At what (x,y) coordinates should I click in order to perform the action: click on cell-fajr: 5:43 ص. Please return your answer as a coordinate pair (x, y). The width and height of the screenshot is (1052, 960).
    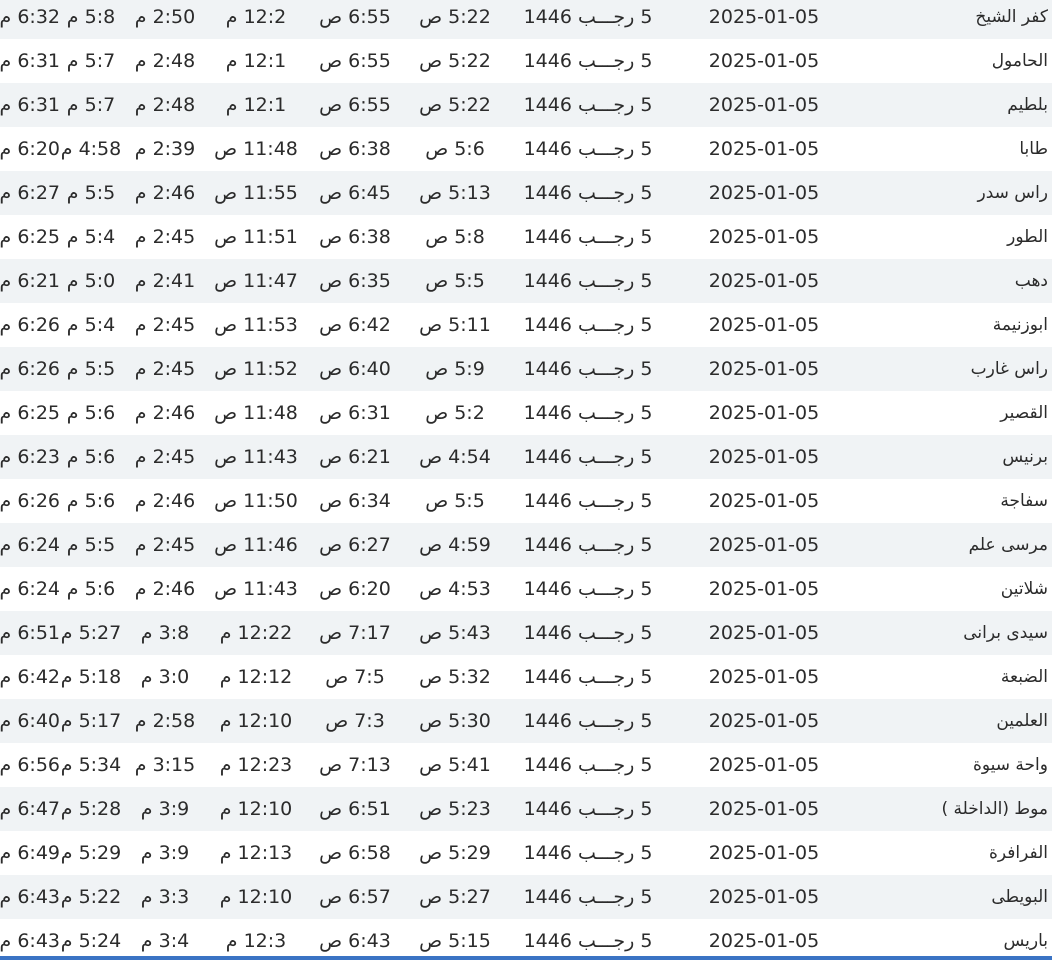
    Looking at the image, I should click on (455, 633).